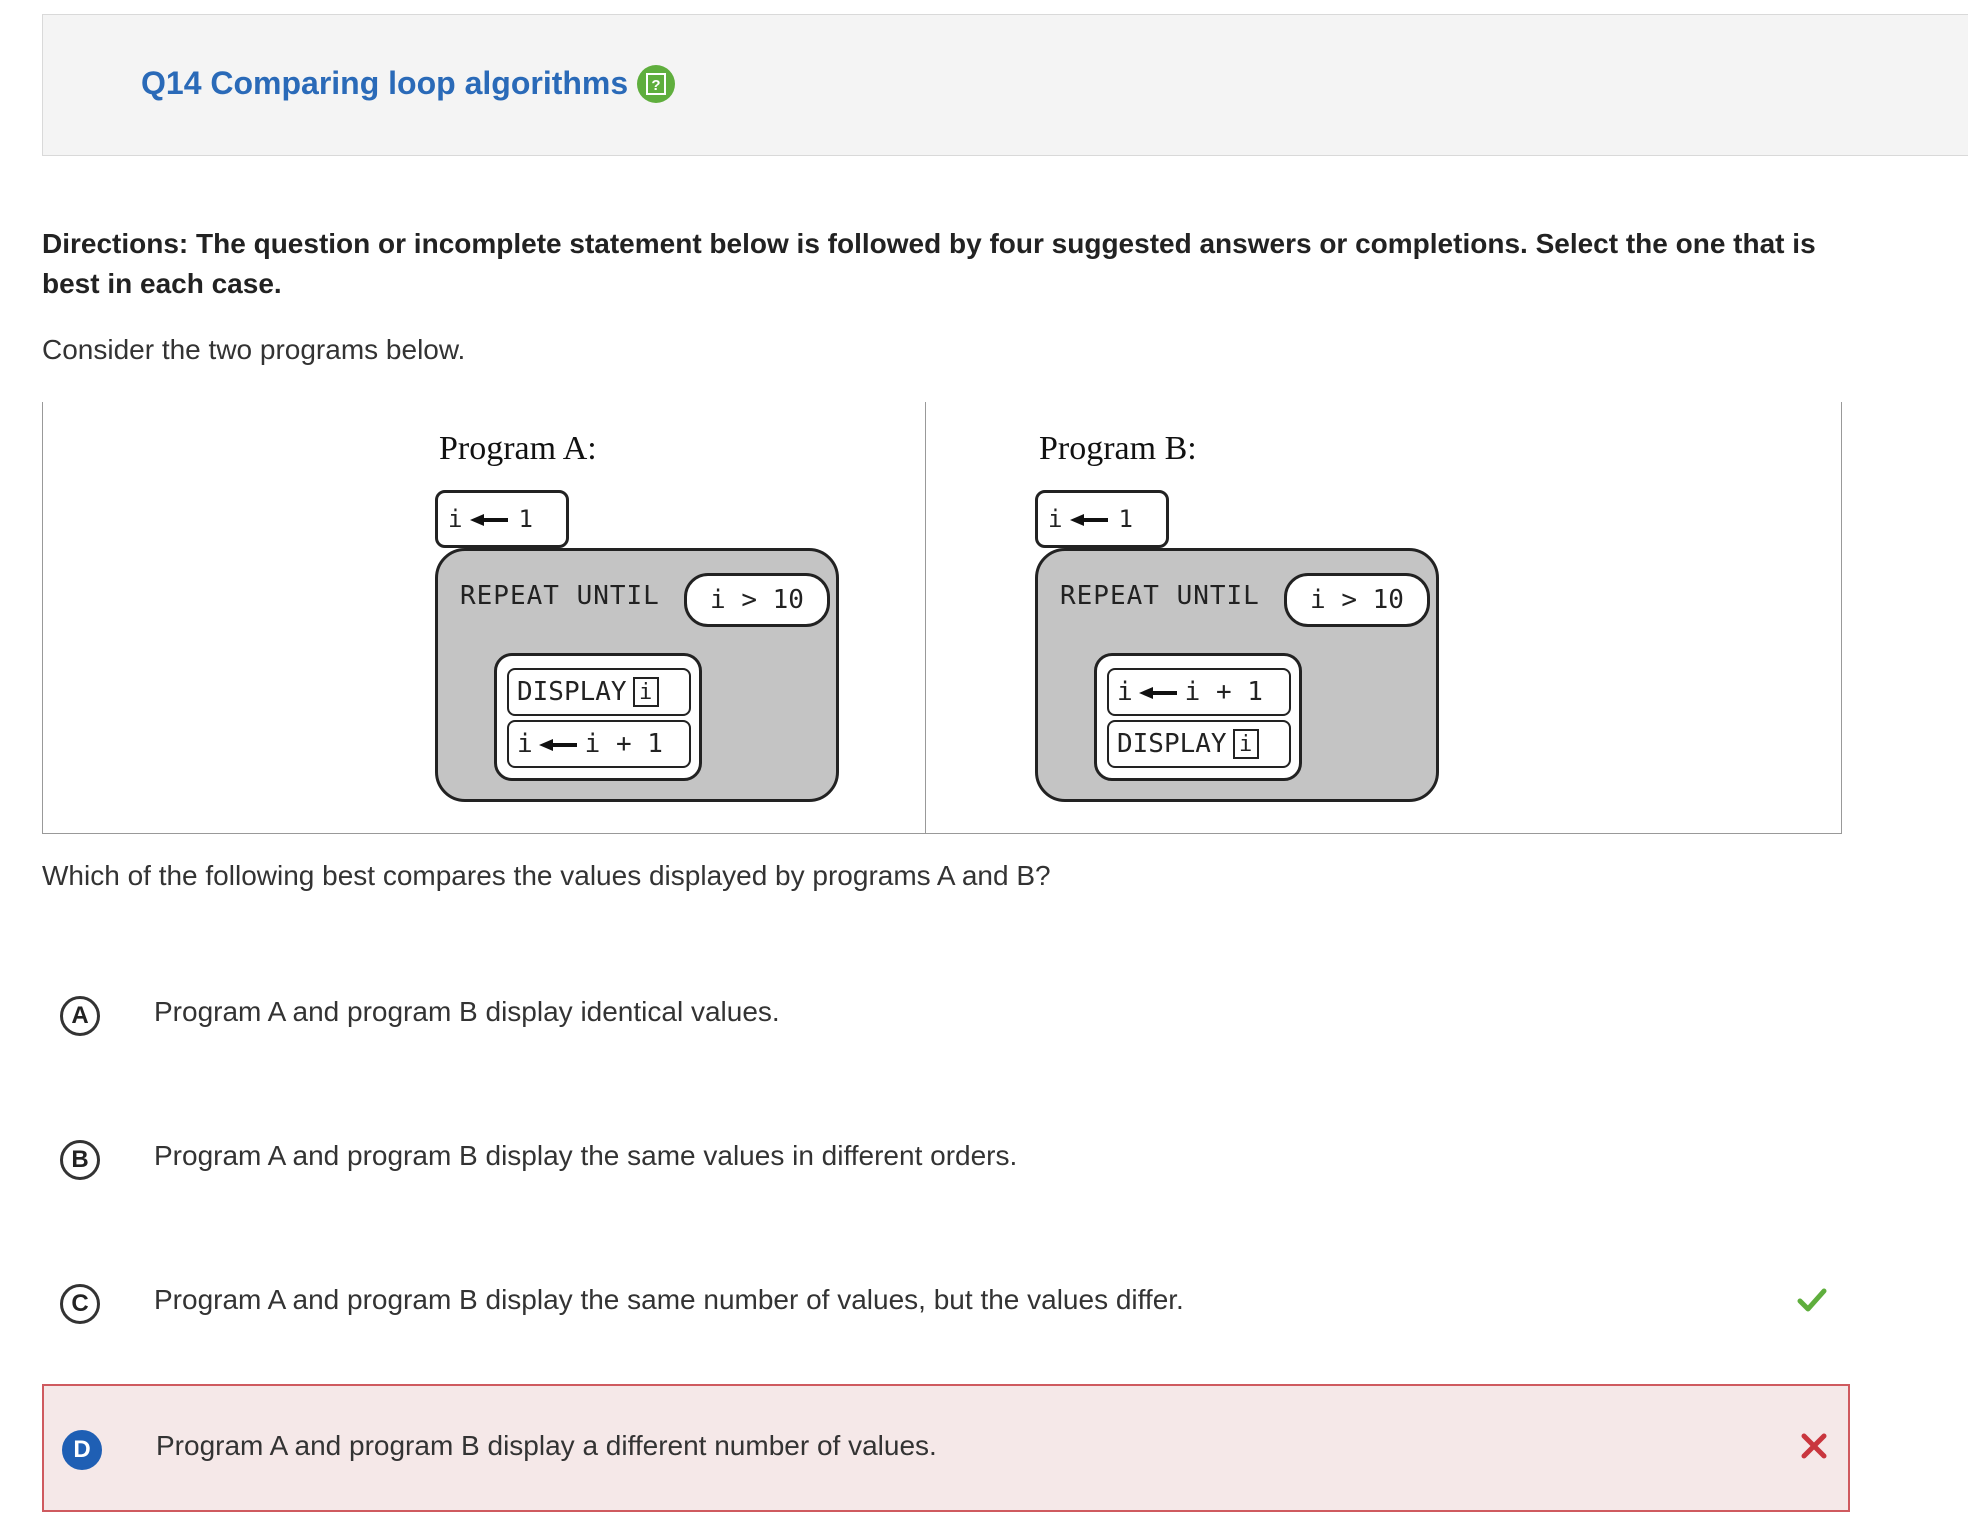  I want to click on x-icon, so click(1814, 1448).